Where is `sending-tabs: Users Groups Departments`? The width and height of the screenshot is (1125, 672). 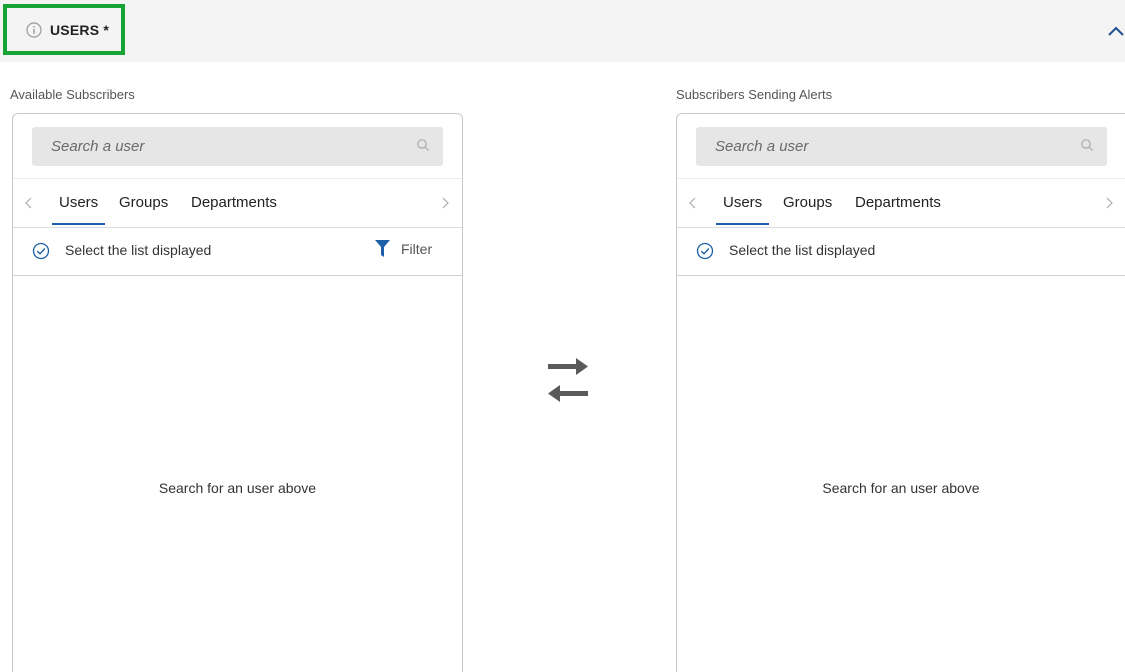
sending-tabs: Users Groups Departments is located at coordinates (901, 203).